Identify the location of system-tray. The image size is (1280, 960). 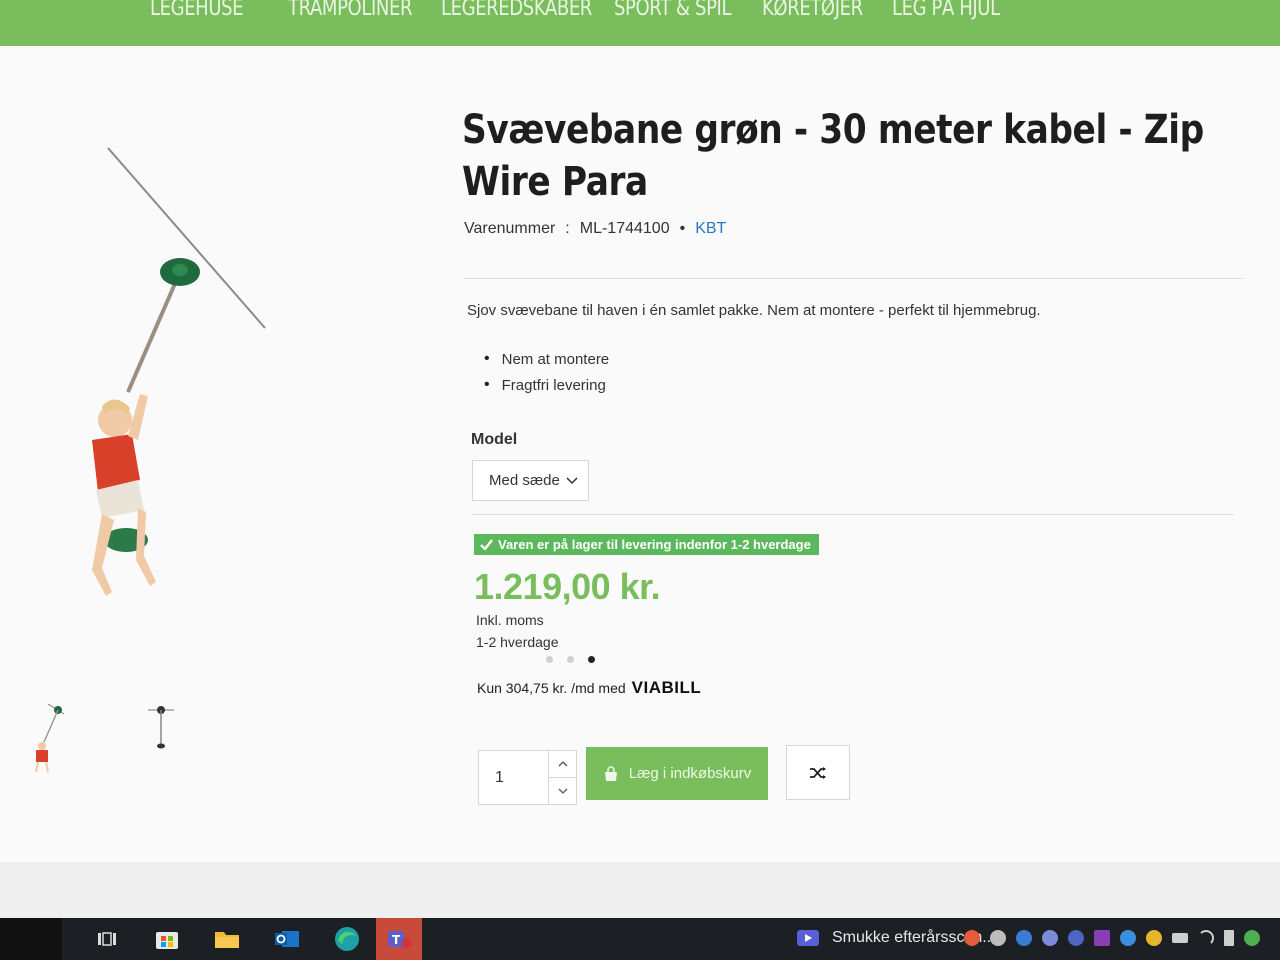
(1112, 938).